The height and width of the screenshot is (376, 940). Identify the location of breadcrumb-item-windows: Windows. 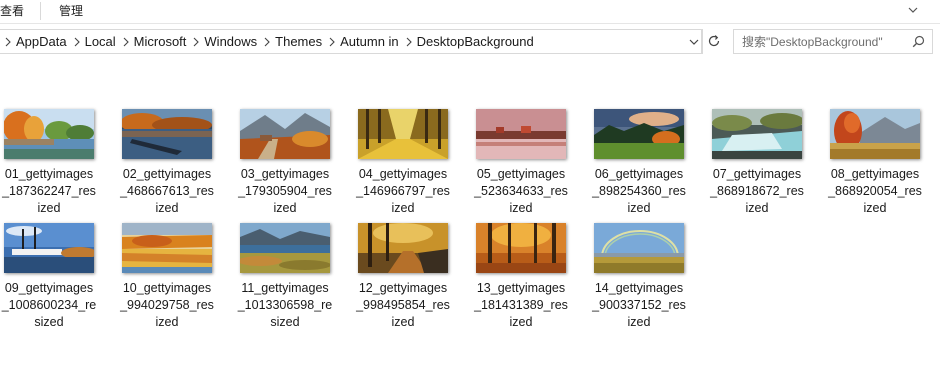
(231, 41).